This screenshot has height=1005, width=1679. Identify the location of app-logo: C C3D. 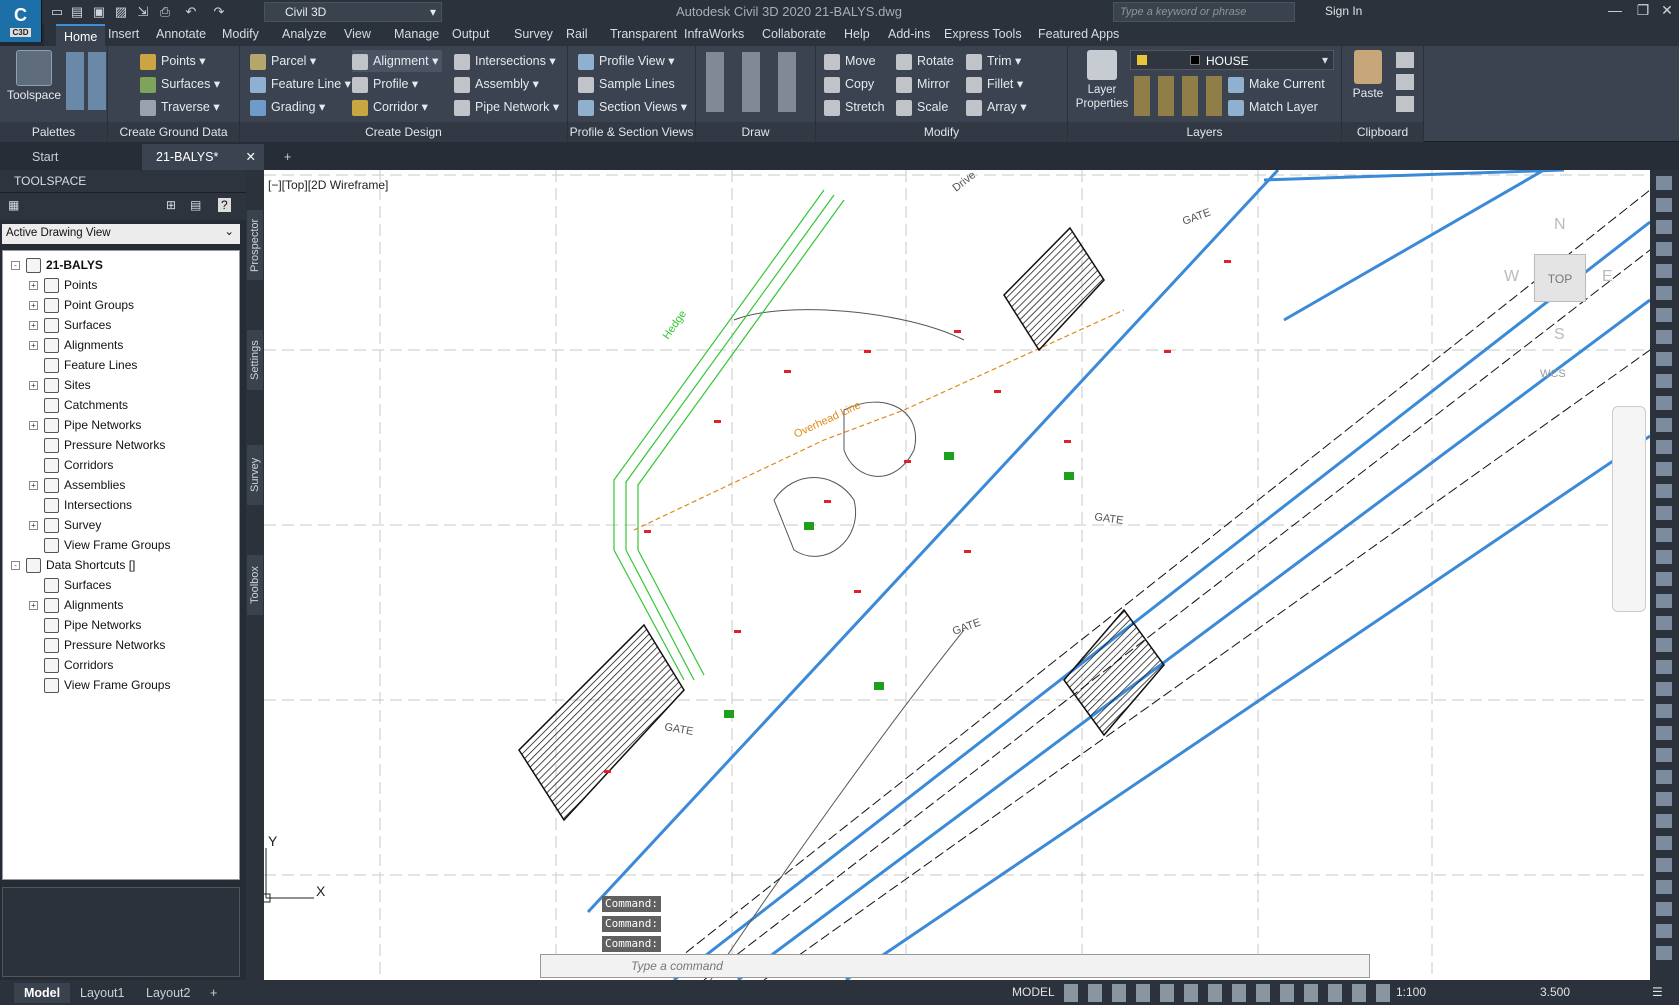
(21, 21).